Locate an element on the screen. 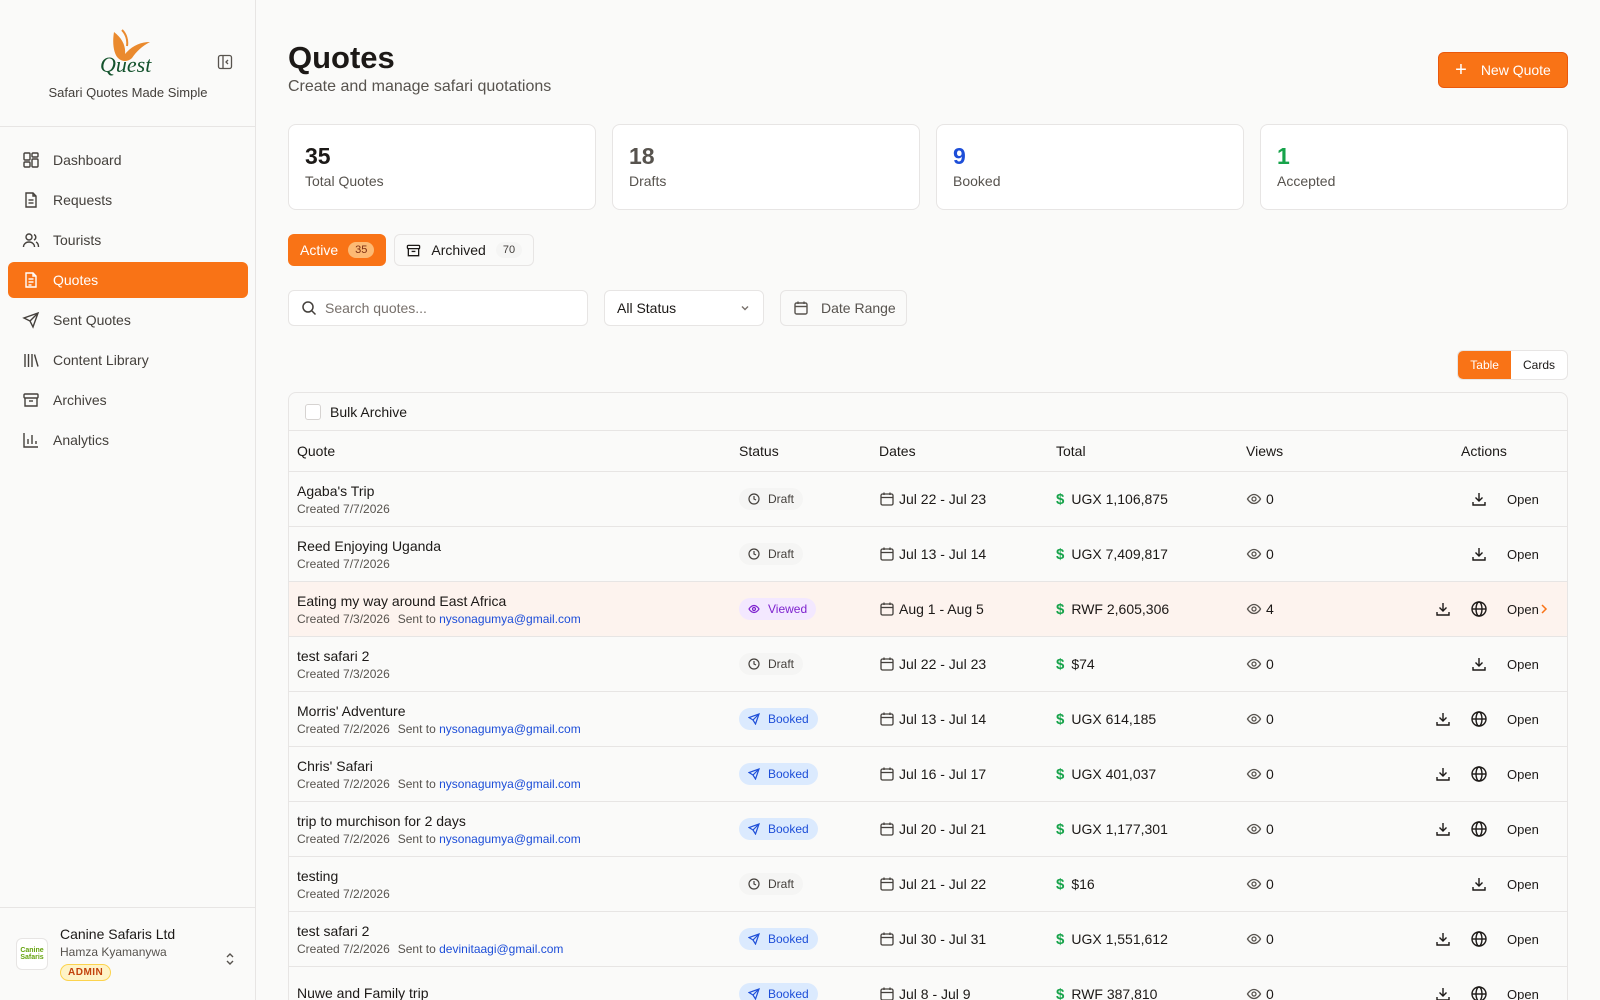 The image size is (1600, 1000). quote-title: trip to murchison for 2 days is located at coordinates (518, 821).